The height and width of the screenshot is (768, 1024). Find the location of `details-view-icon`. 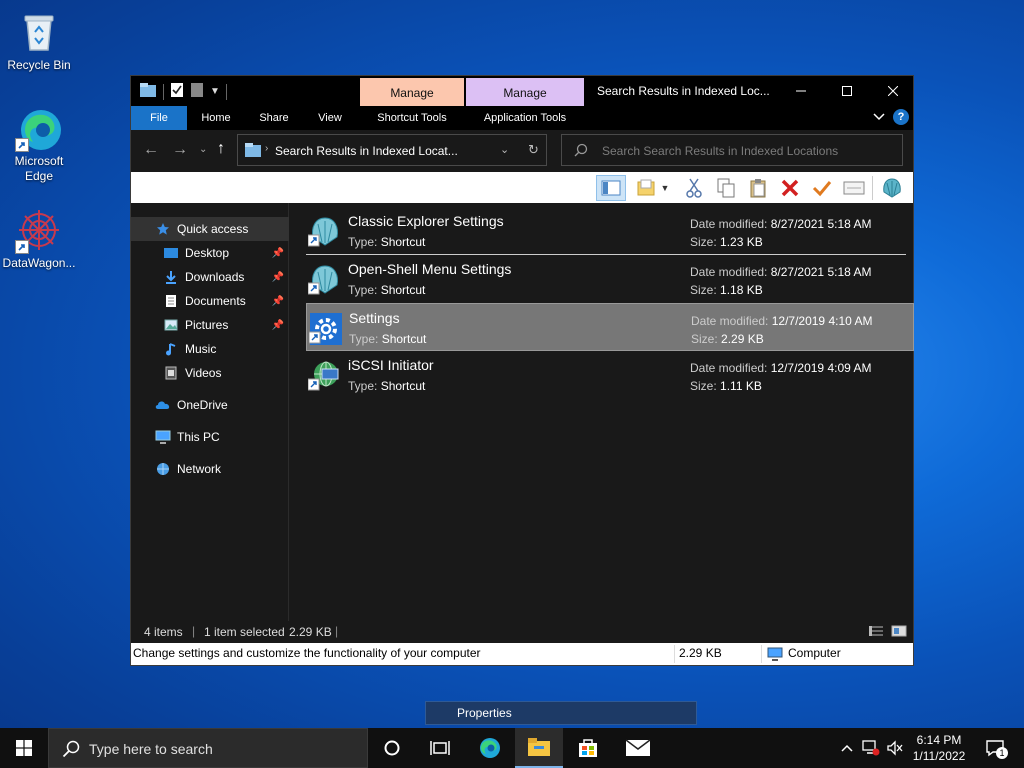

details-view-icon is located at coordinates (876, 632).